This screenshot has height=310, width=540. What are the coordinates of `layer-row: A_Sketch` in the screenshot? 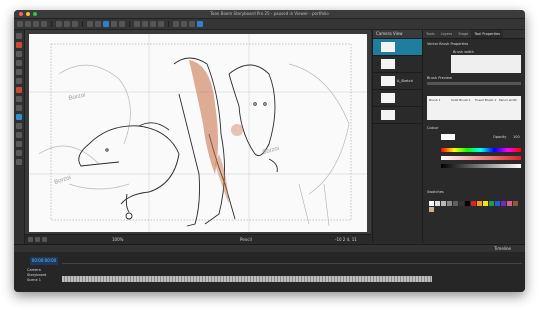 It's located at (397, 81).